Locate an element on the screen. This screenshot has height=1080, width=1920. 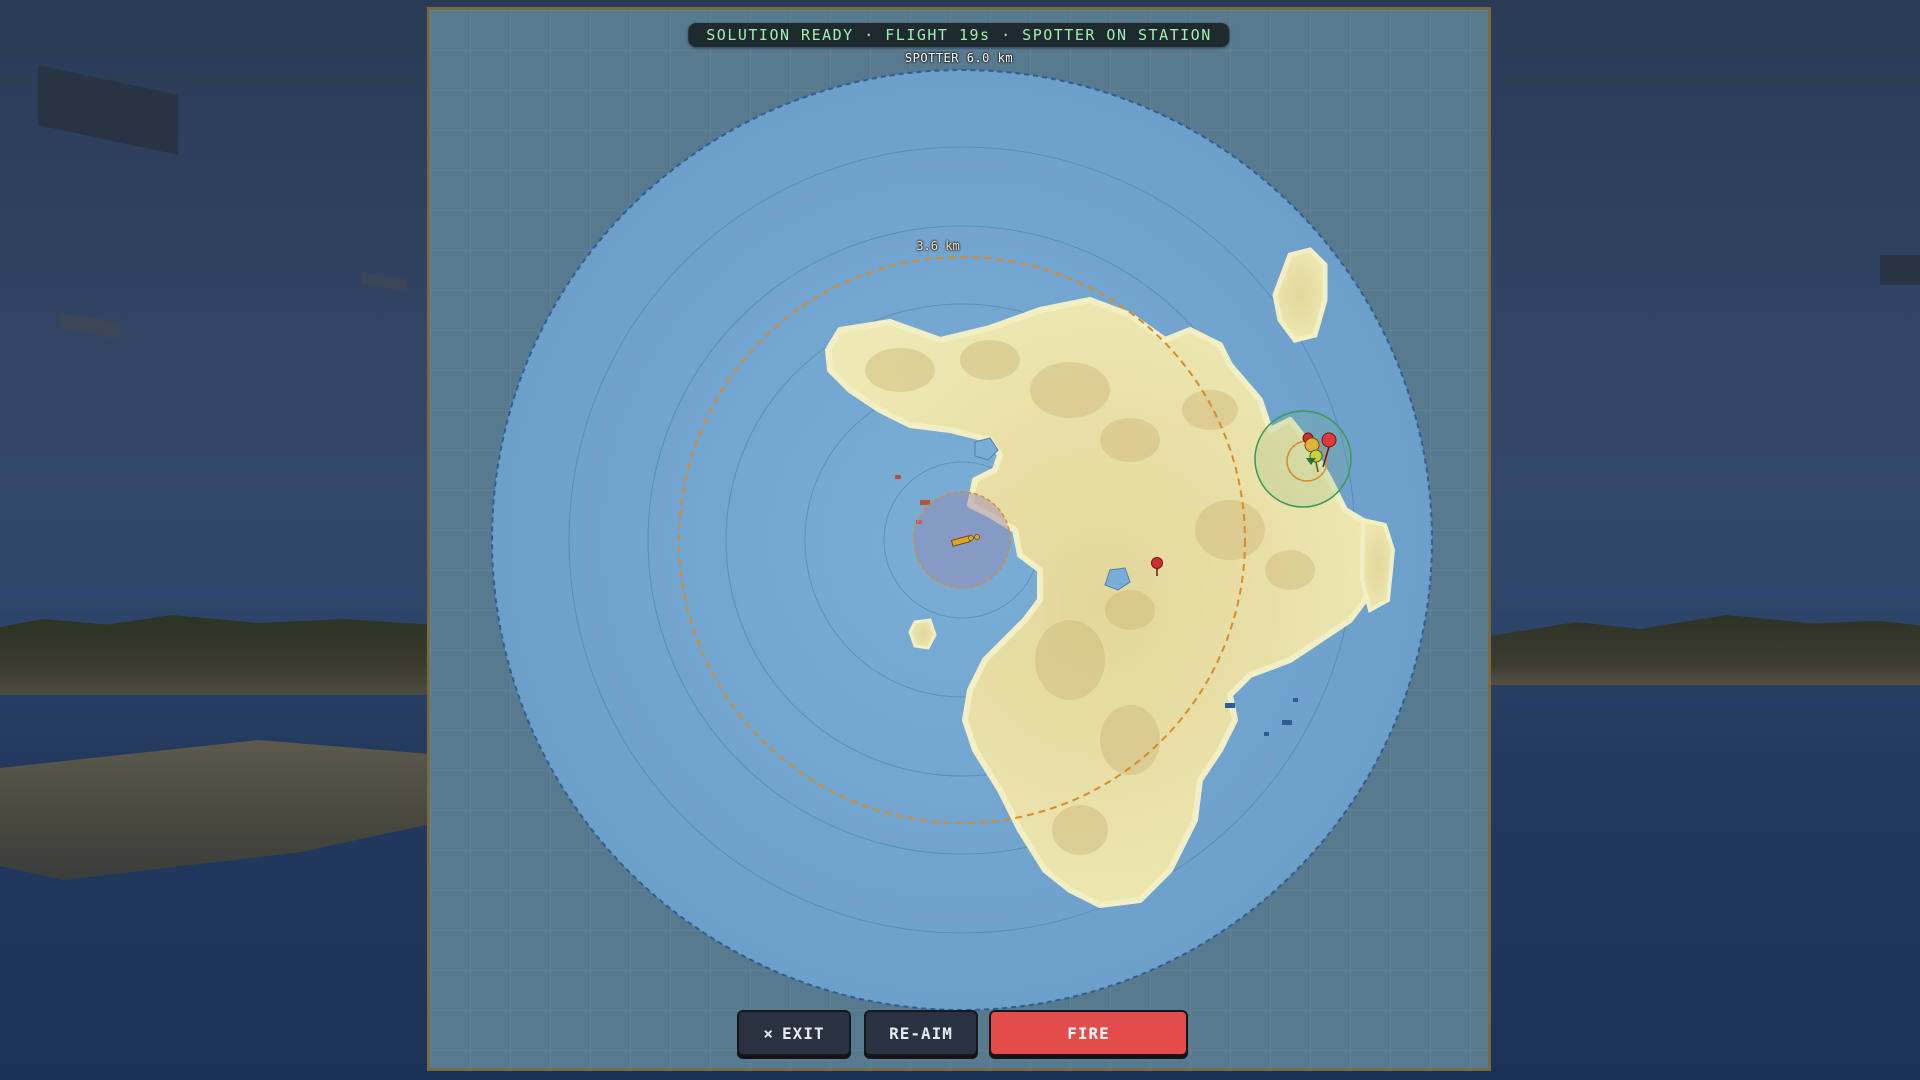
exit-button: × EXIT is located at coordinates (794, 1033).